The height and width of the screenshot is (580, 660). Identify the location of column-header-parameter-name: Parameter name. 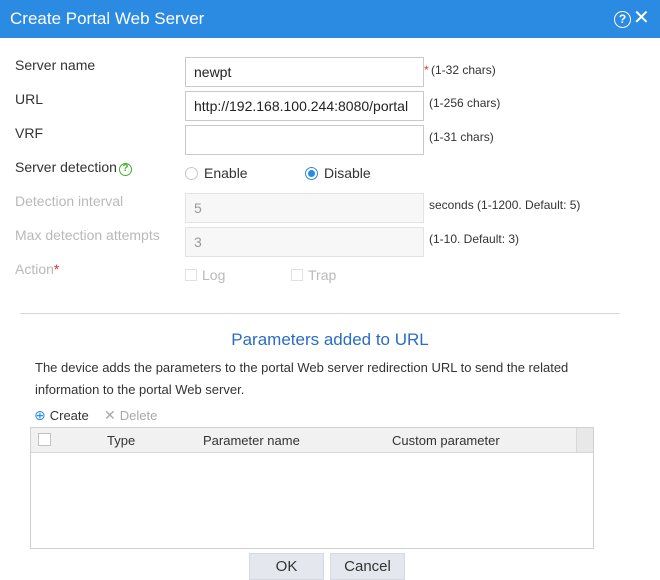
(251, 440).